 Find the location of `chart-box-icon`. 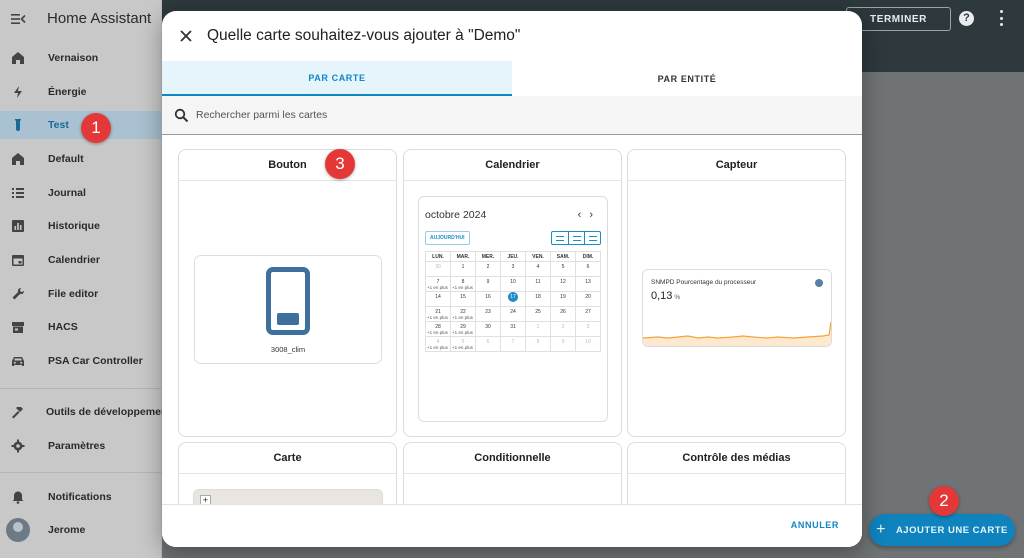

chart-box-icon is located at coordinates (18, 226).